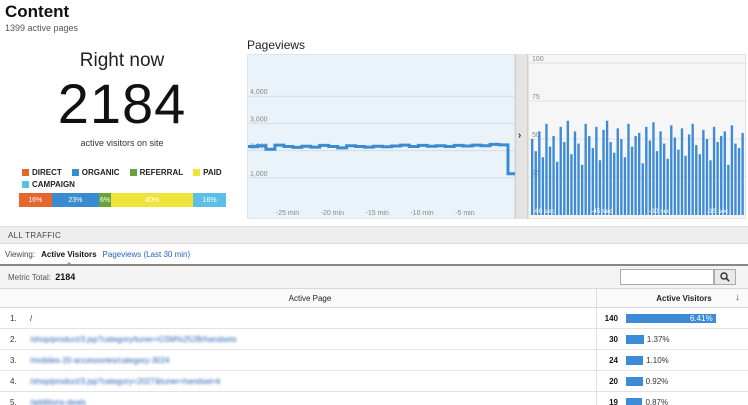 This screenshot has height=405, width=748. Describe the element at coordinates (287, 213) in the screenshot. I see `line-x-tick-0: -25 min` at that location.